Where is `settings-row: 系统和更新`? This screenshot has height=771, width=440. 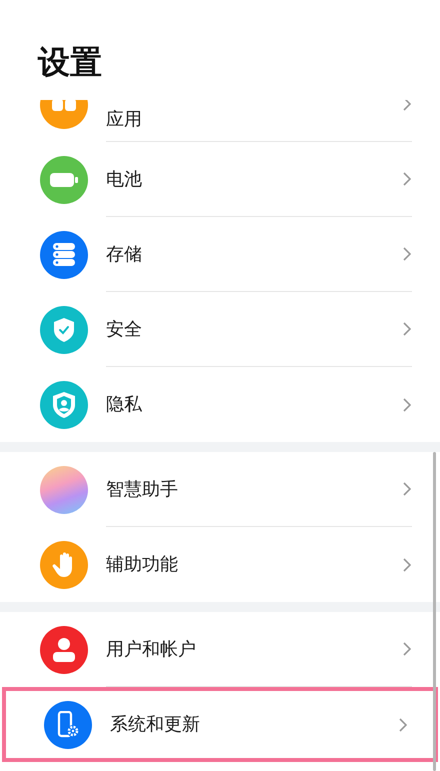
settings-row: 系统和更新 is located at coordinates (220, 724).